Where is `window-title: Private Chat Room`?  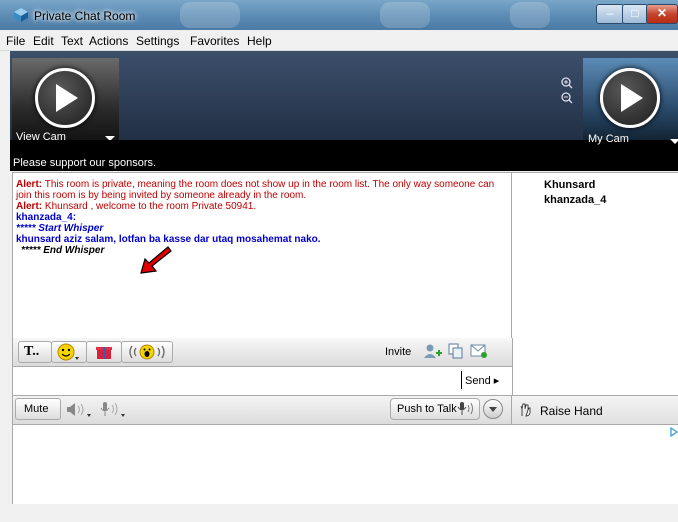
window-title: Private Chat Room is located at coordinates (85, 16).